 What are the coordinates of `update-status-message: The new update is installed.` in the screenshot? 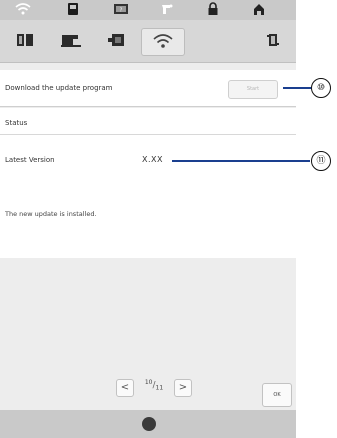 It's located at (51, 214).